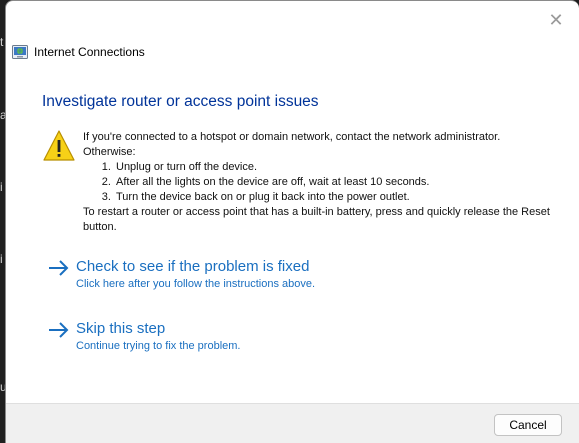 The image size is (579, 443). I want to click on close-button: ✕, so click(556, 20).